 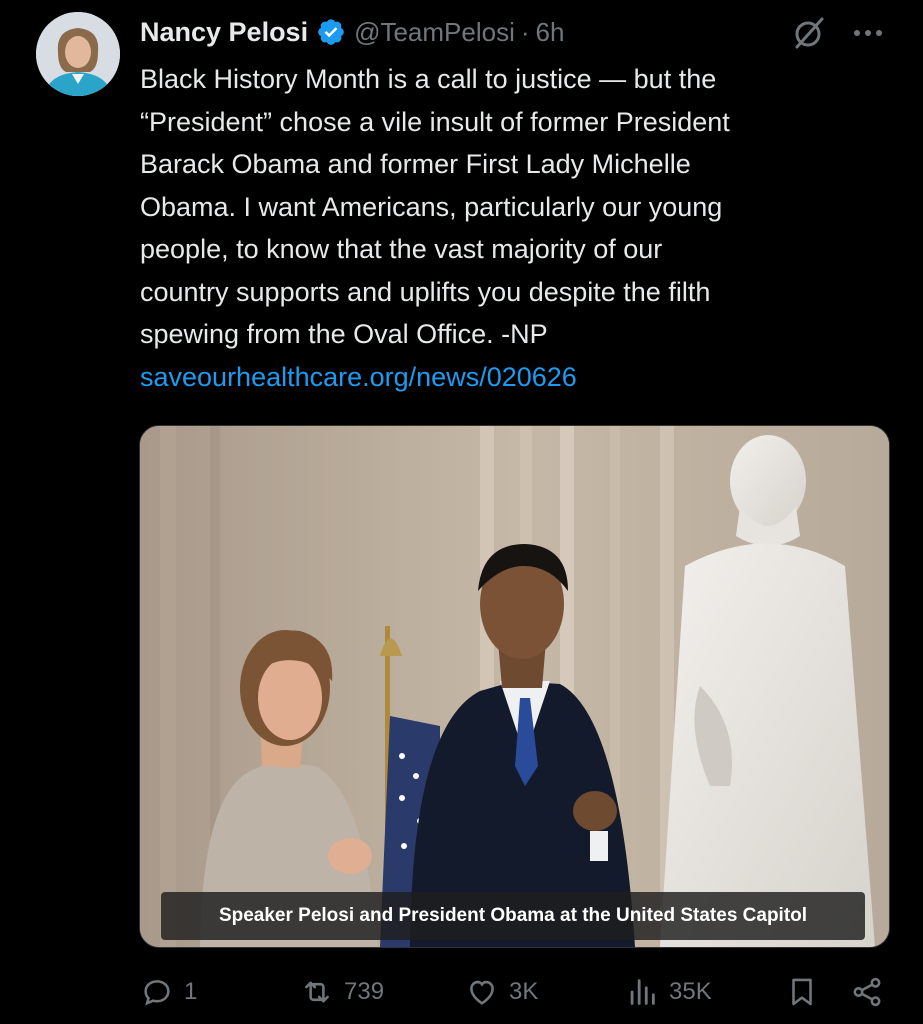 I want to click on views-count: 35K, so click(x=690, y=991).